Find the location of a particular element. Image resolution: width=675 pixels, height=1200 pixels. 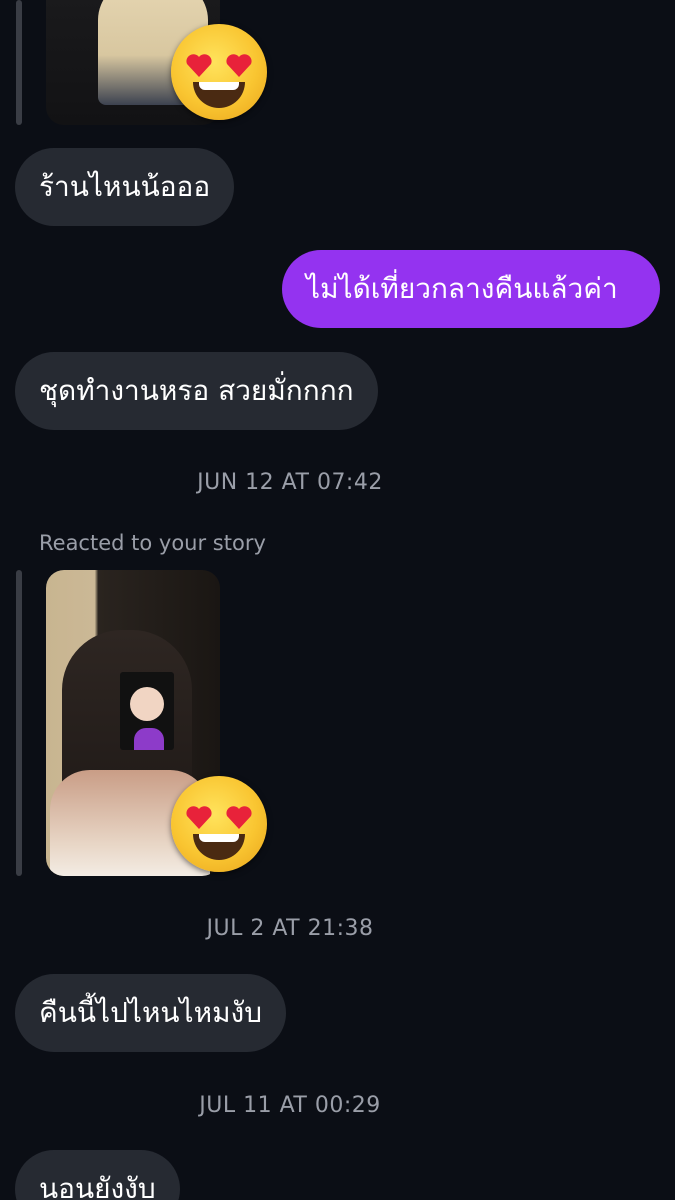

incoming-message: ชุดทำงานหรอ สวยมั่กกกก is located at coordinates (196, 391).